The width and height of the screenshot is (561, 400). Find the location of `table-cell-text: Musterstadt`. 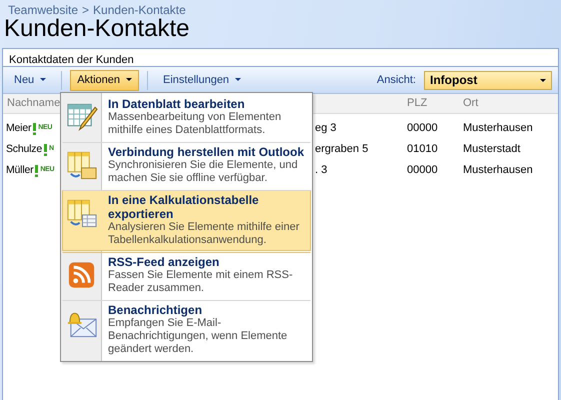

table-cell-text: Musterstadt is located at coordinates (492, 150).